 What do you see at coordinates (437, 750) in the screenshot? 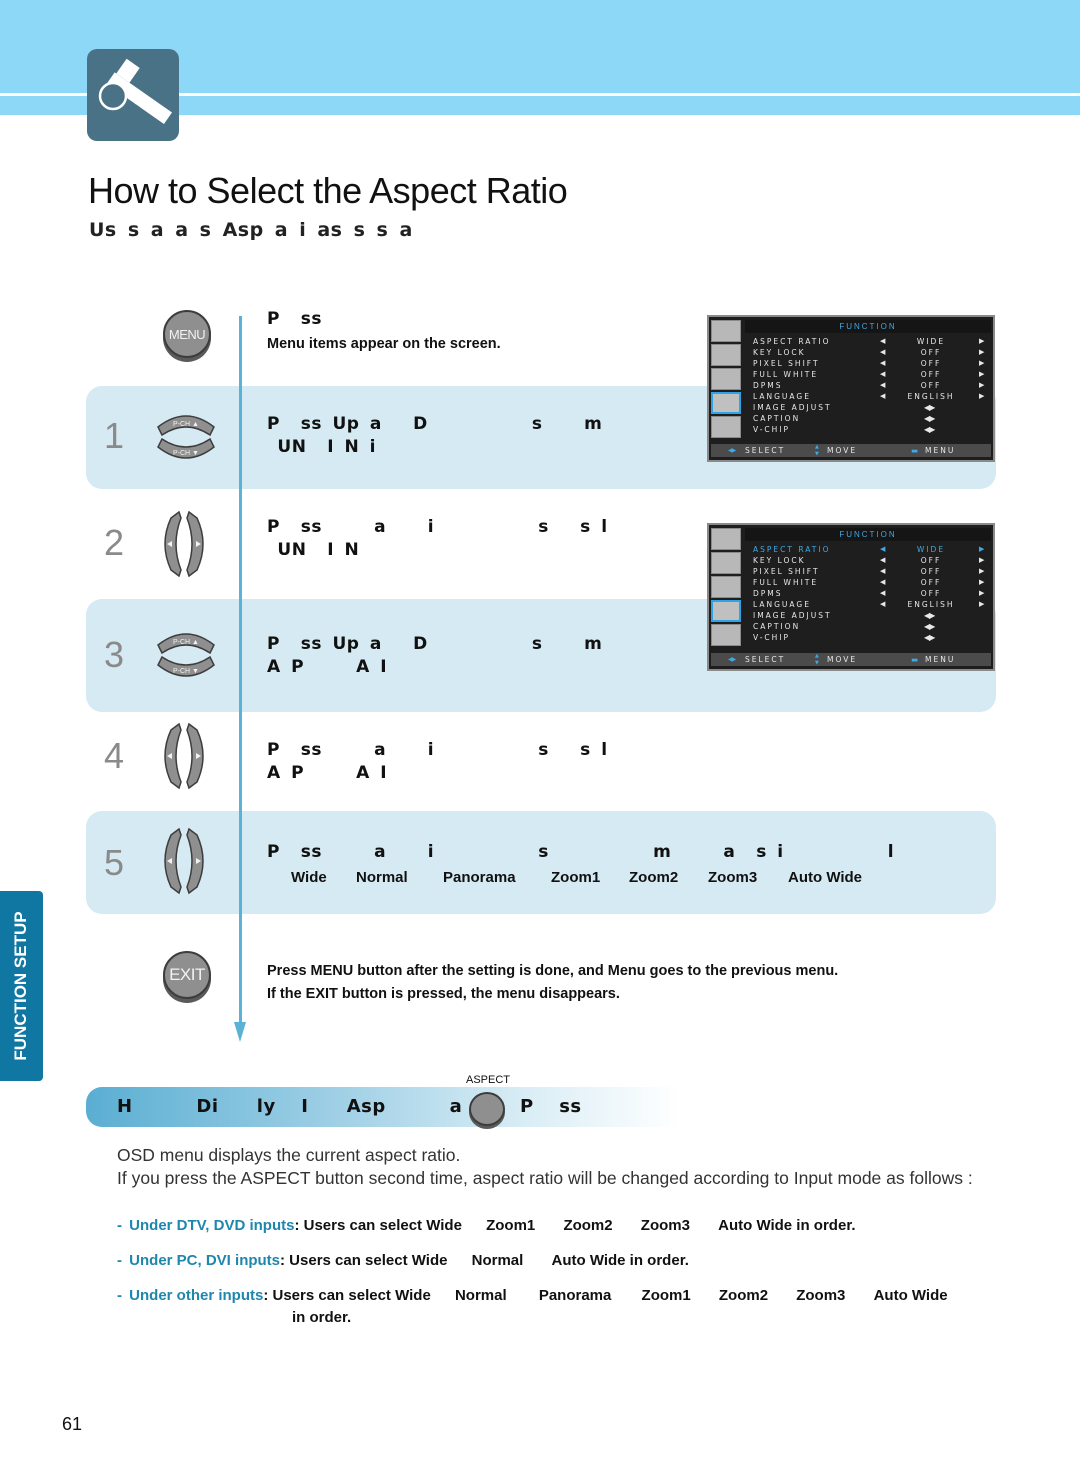
I see `step-4-title: P ss a i s s l` at bounding box center [437, 750].